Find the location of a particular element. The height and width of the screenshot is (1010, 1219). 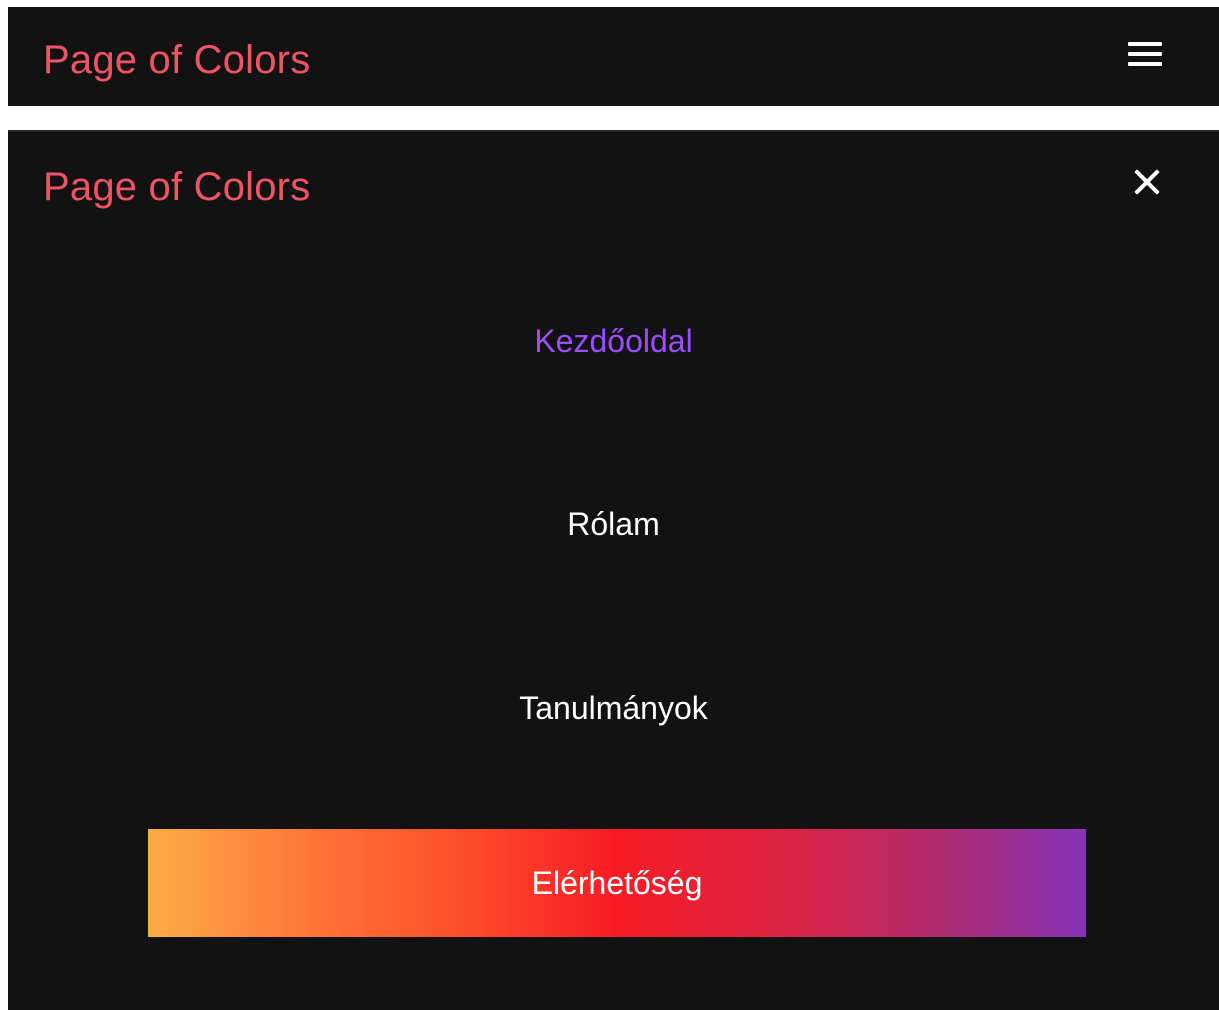

nav-link-studies: Tanulmányok is located at coordinates (613, 708).